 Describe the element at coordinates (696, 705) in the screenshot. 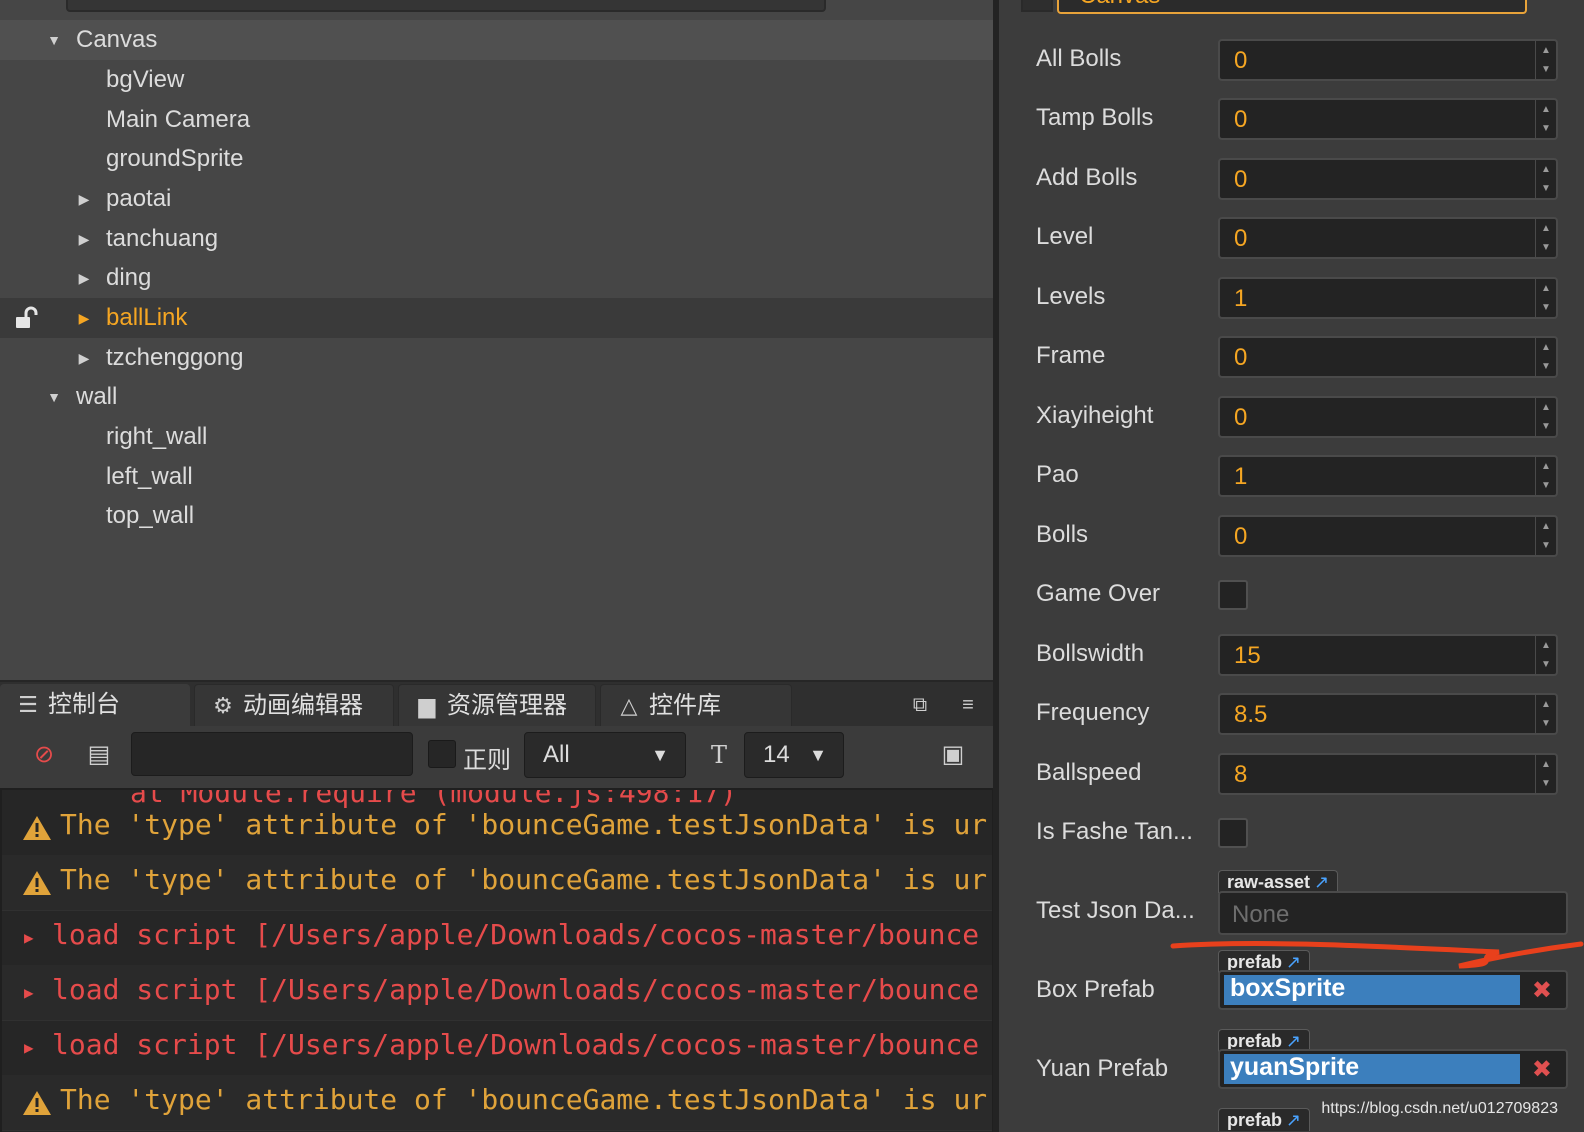

I see `tab-widget-library: △ 控件库` at that location.